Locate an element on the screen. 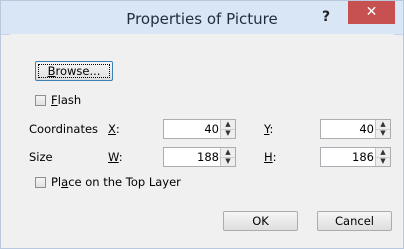 This screenshot has height=249, width=404. y-colon: : is located at coordinates (271, 129).